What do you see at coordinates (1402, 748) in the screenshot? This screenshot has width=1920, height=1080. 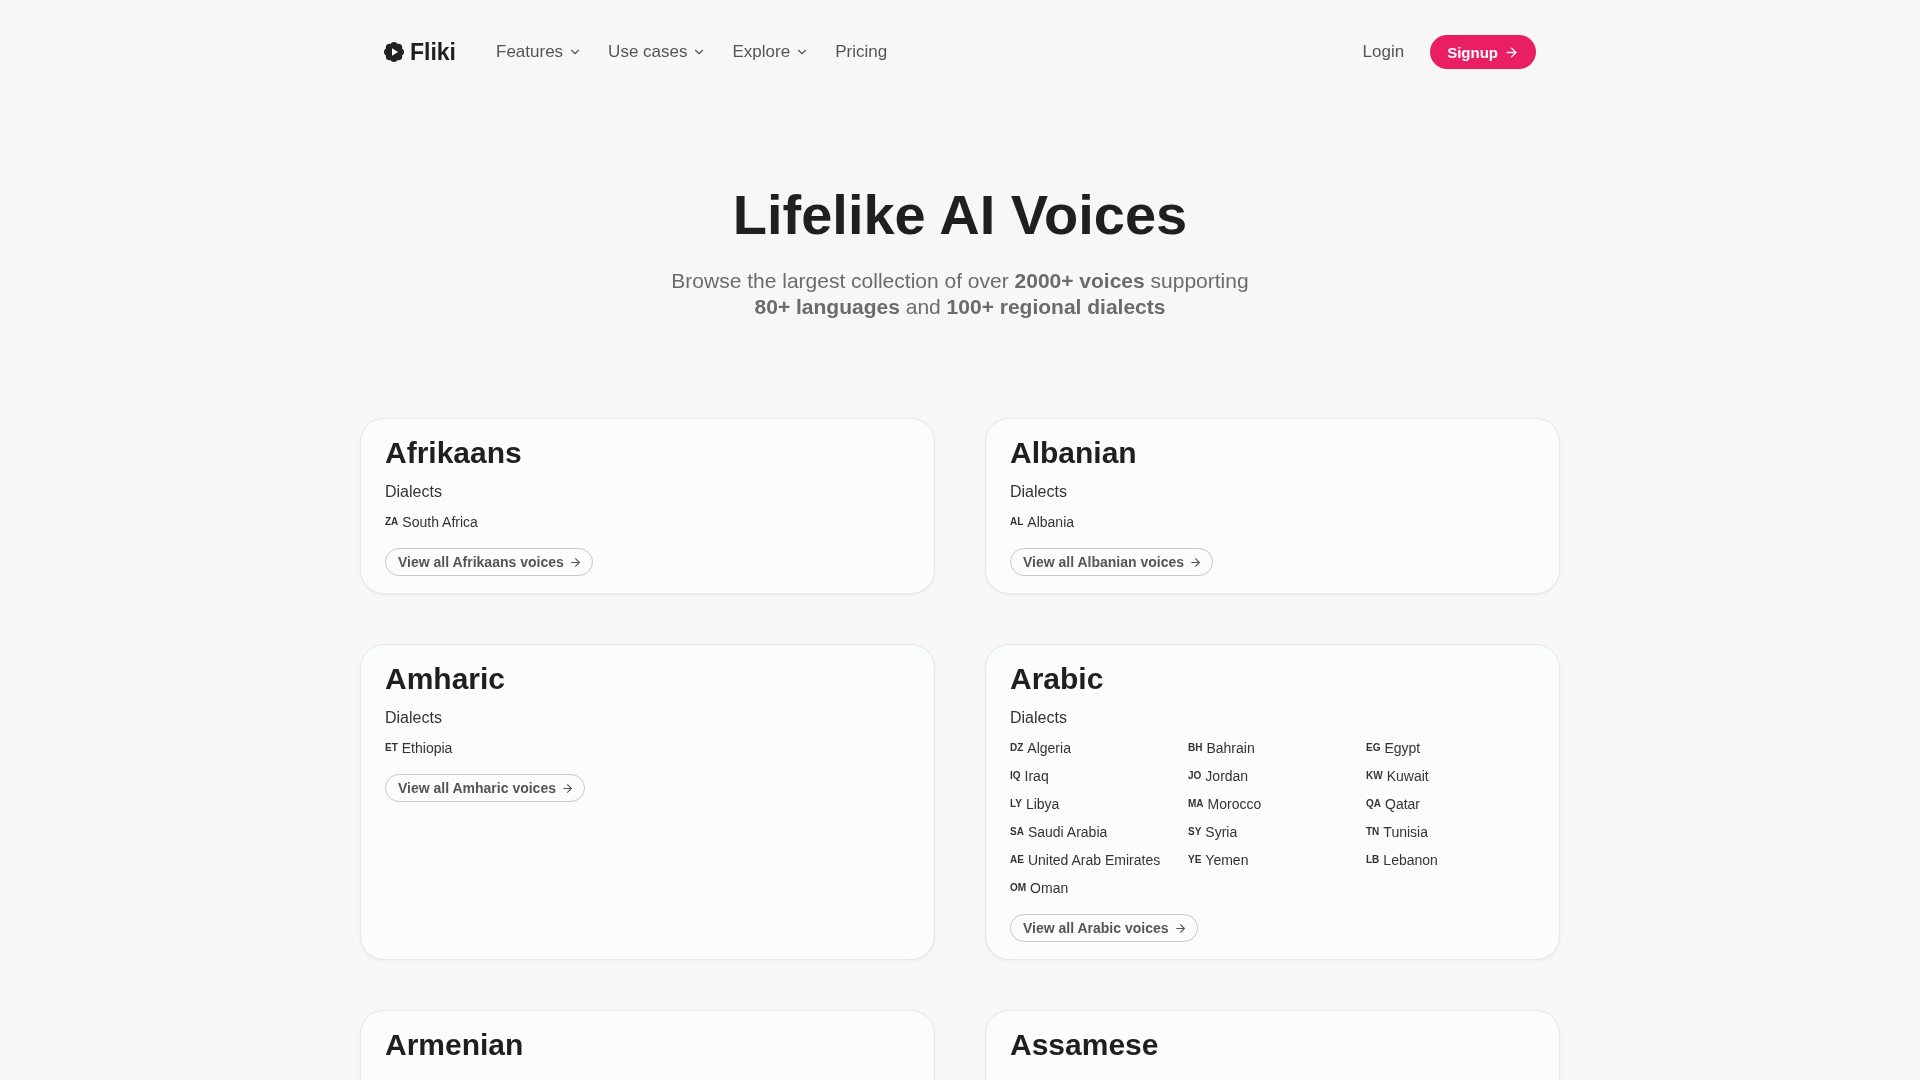 I see `dialect-name: Egypt` at bounding box center [1402, 748].